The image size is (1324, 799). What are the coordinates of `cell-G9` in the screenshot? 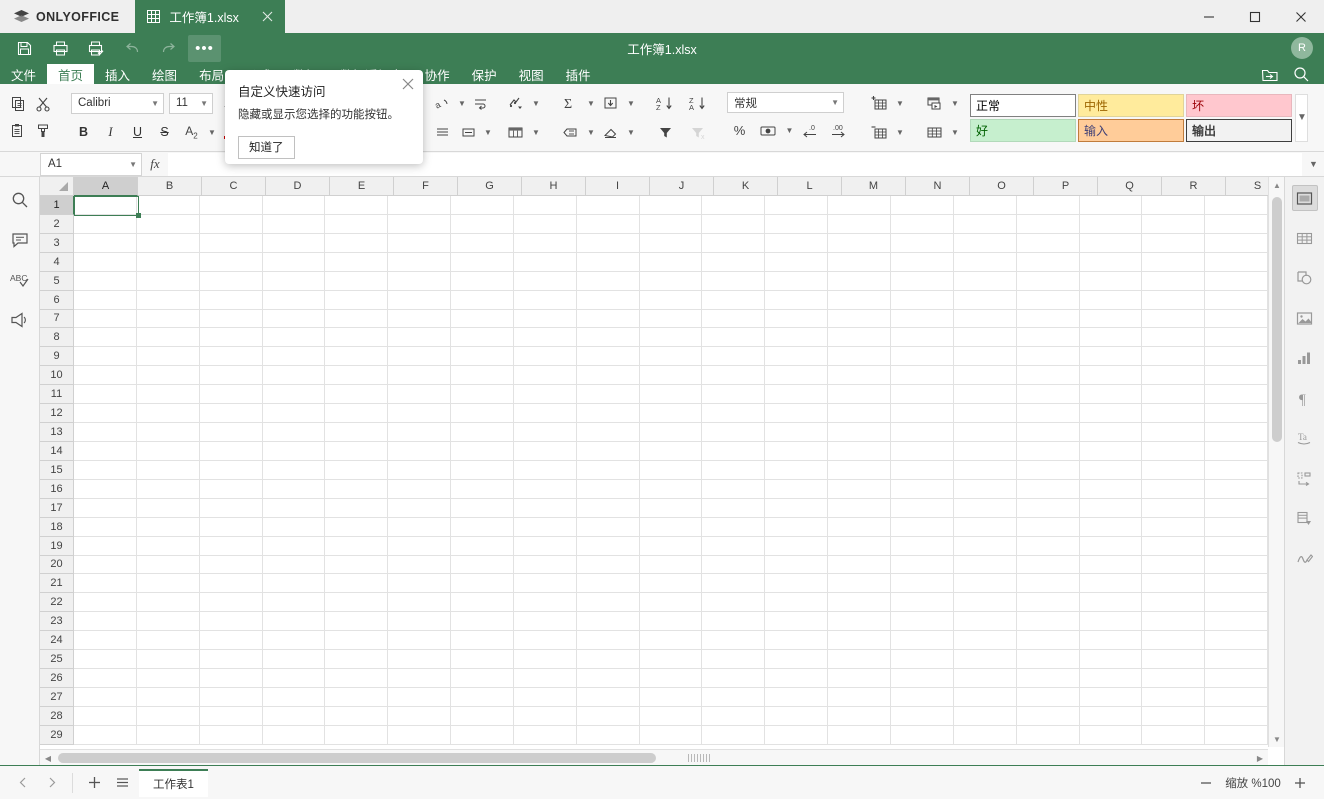 It's located at (482, 357).